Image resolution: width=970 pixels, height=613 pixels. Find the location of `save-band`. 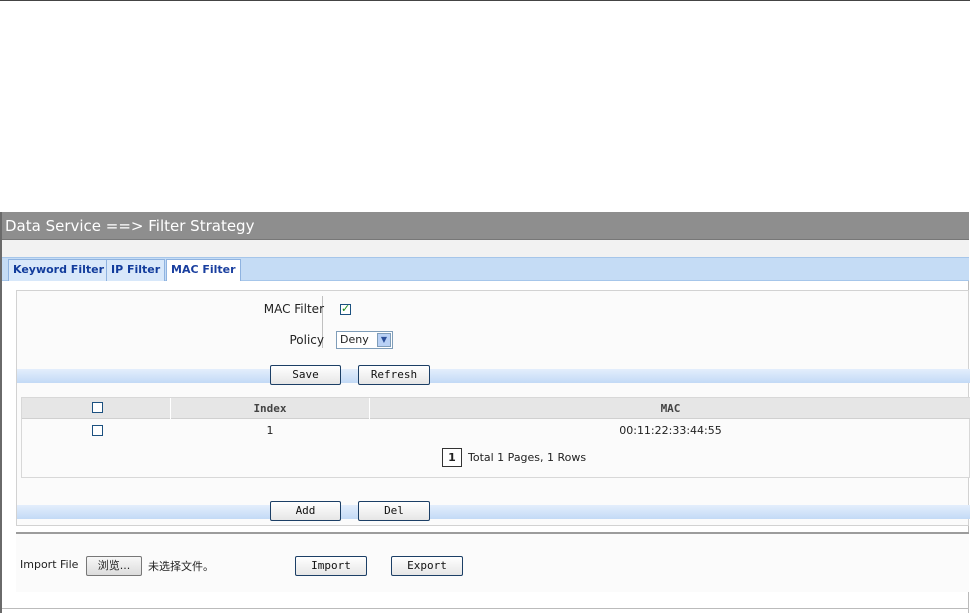

save-band is located at coordinates (493, 376).